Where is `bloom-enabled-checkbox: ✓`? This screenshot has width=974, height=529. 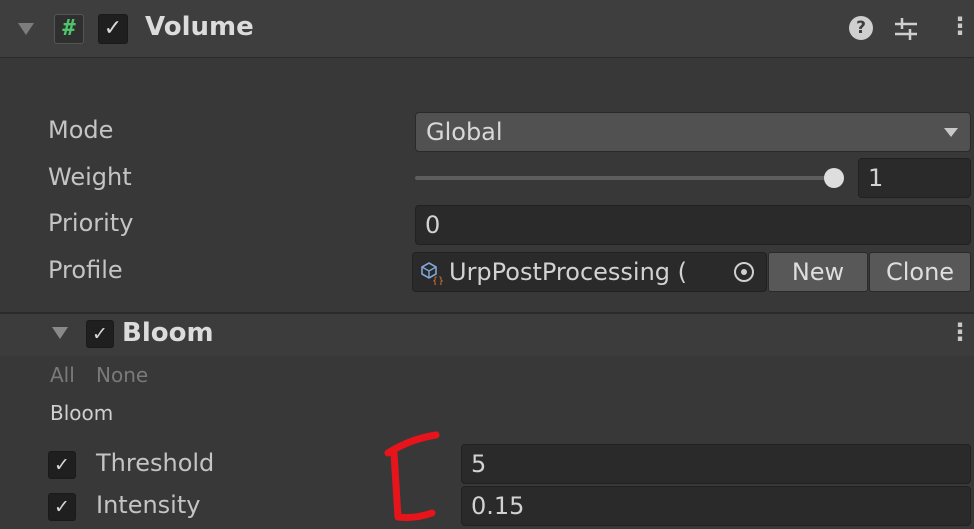
bloom-enabled-checkbox: ✓ is located at coordinates (100, 334).